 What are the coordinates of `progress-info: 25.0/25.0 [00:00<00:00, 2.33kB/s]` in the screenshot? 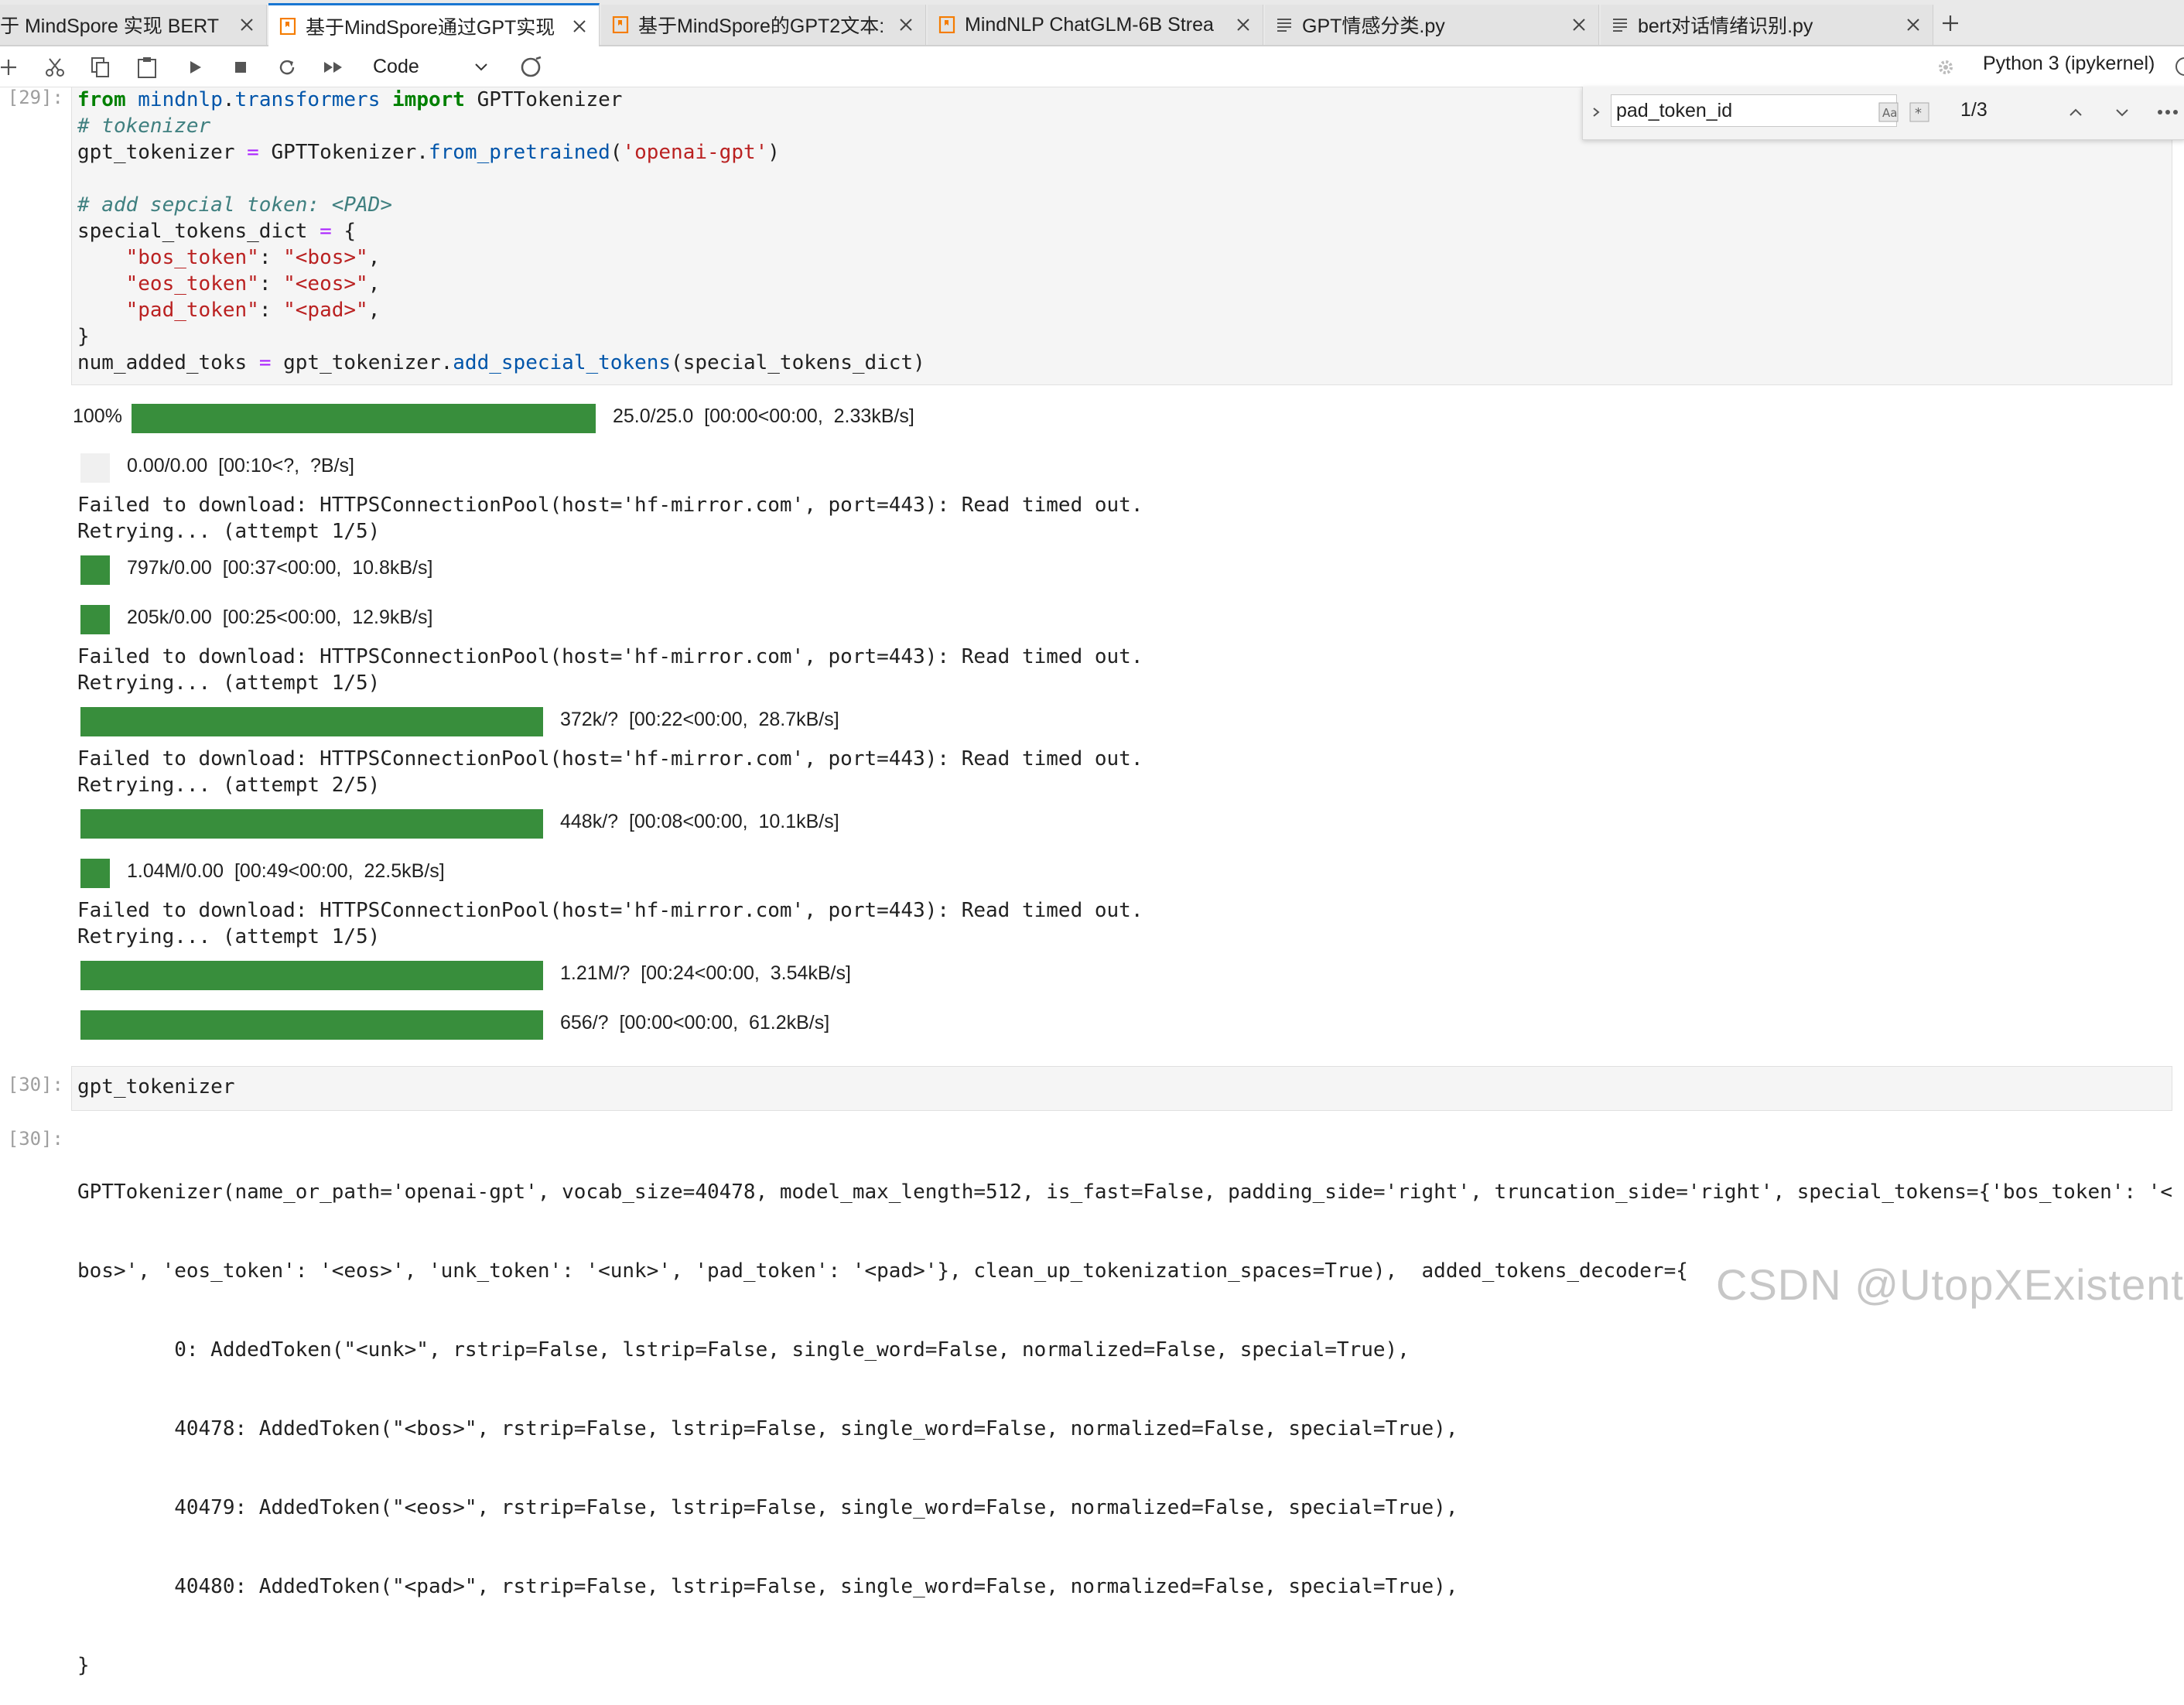 It's located at (764, 416).